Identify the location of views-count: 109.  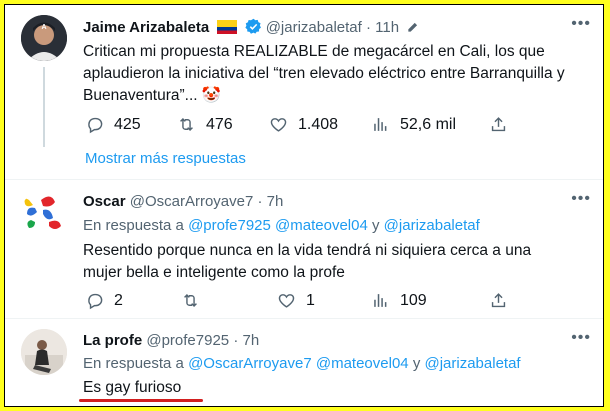
(413, 300).